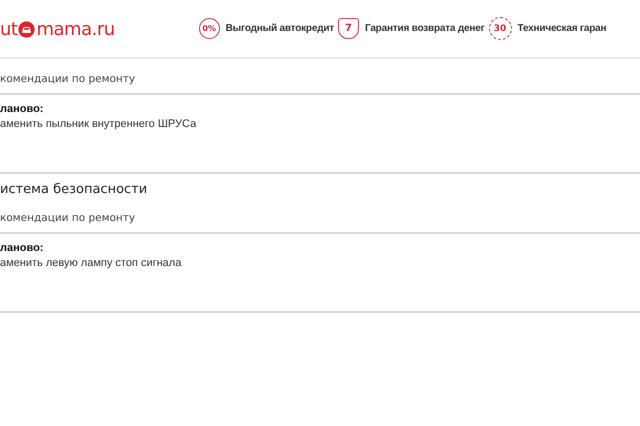 The width and height of the screenshot is (640, 426). Describe the element at coordinates (27, 29) in the screenshot. I see `car-icon` at that location.